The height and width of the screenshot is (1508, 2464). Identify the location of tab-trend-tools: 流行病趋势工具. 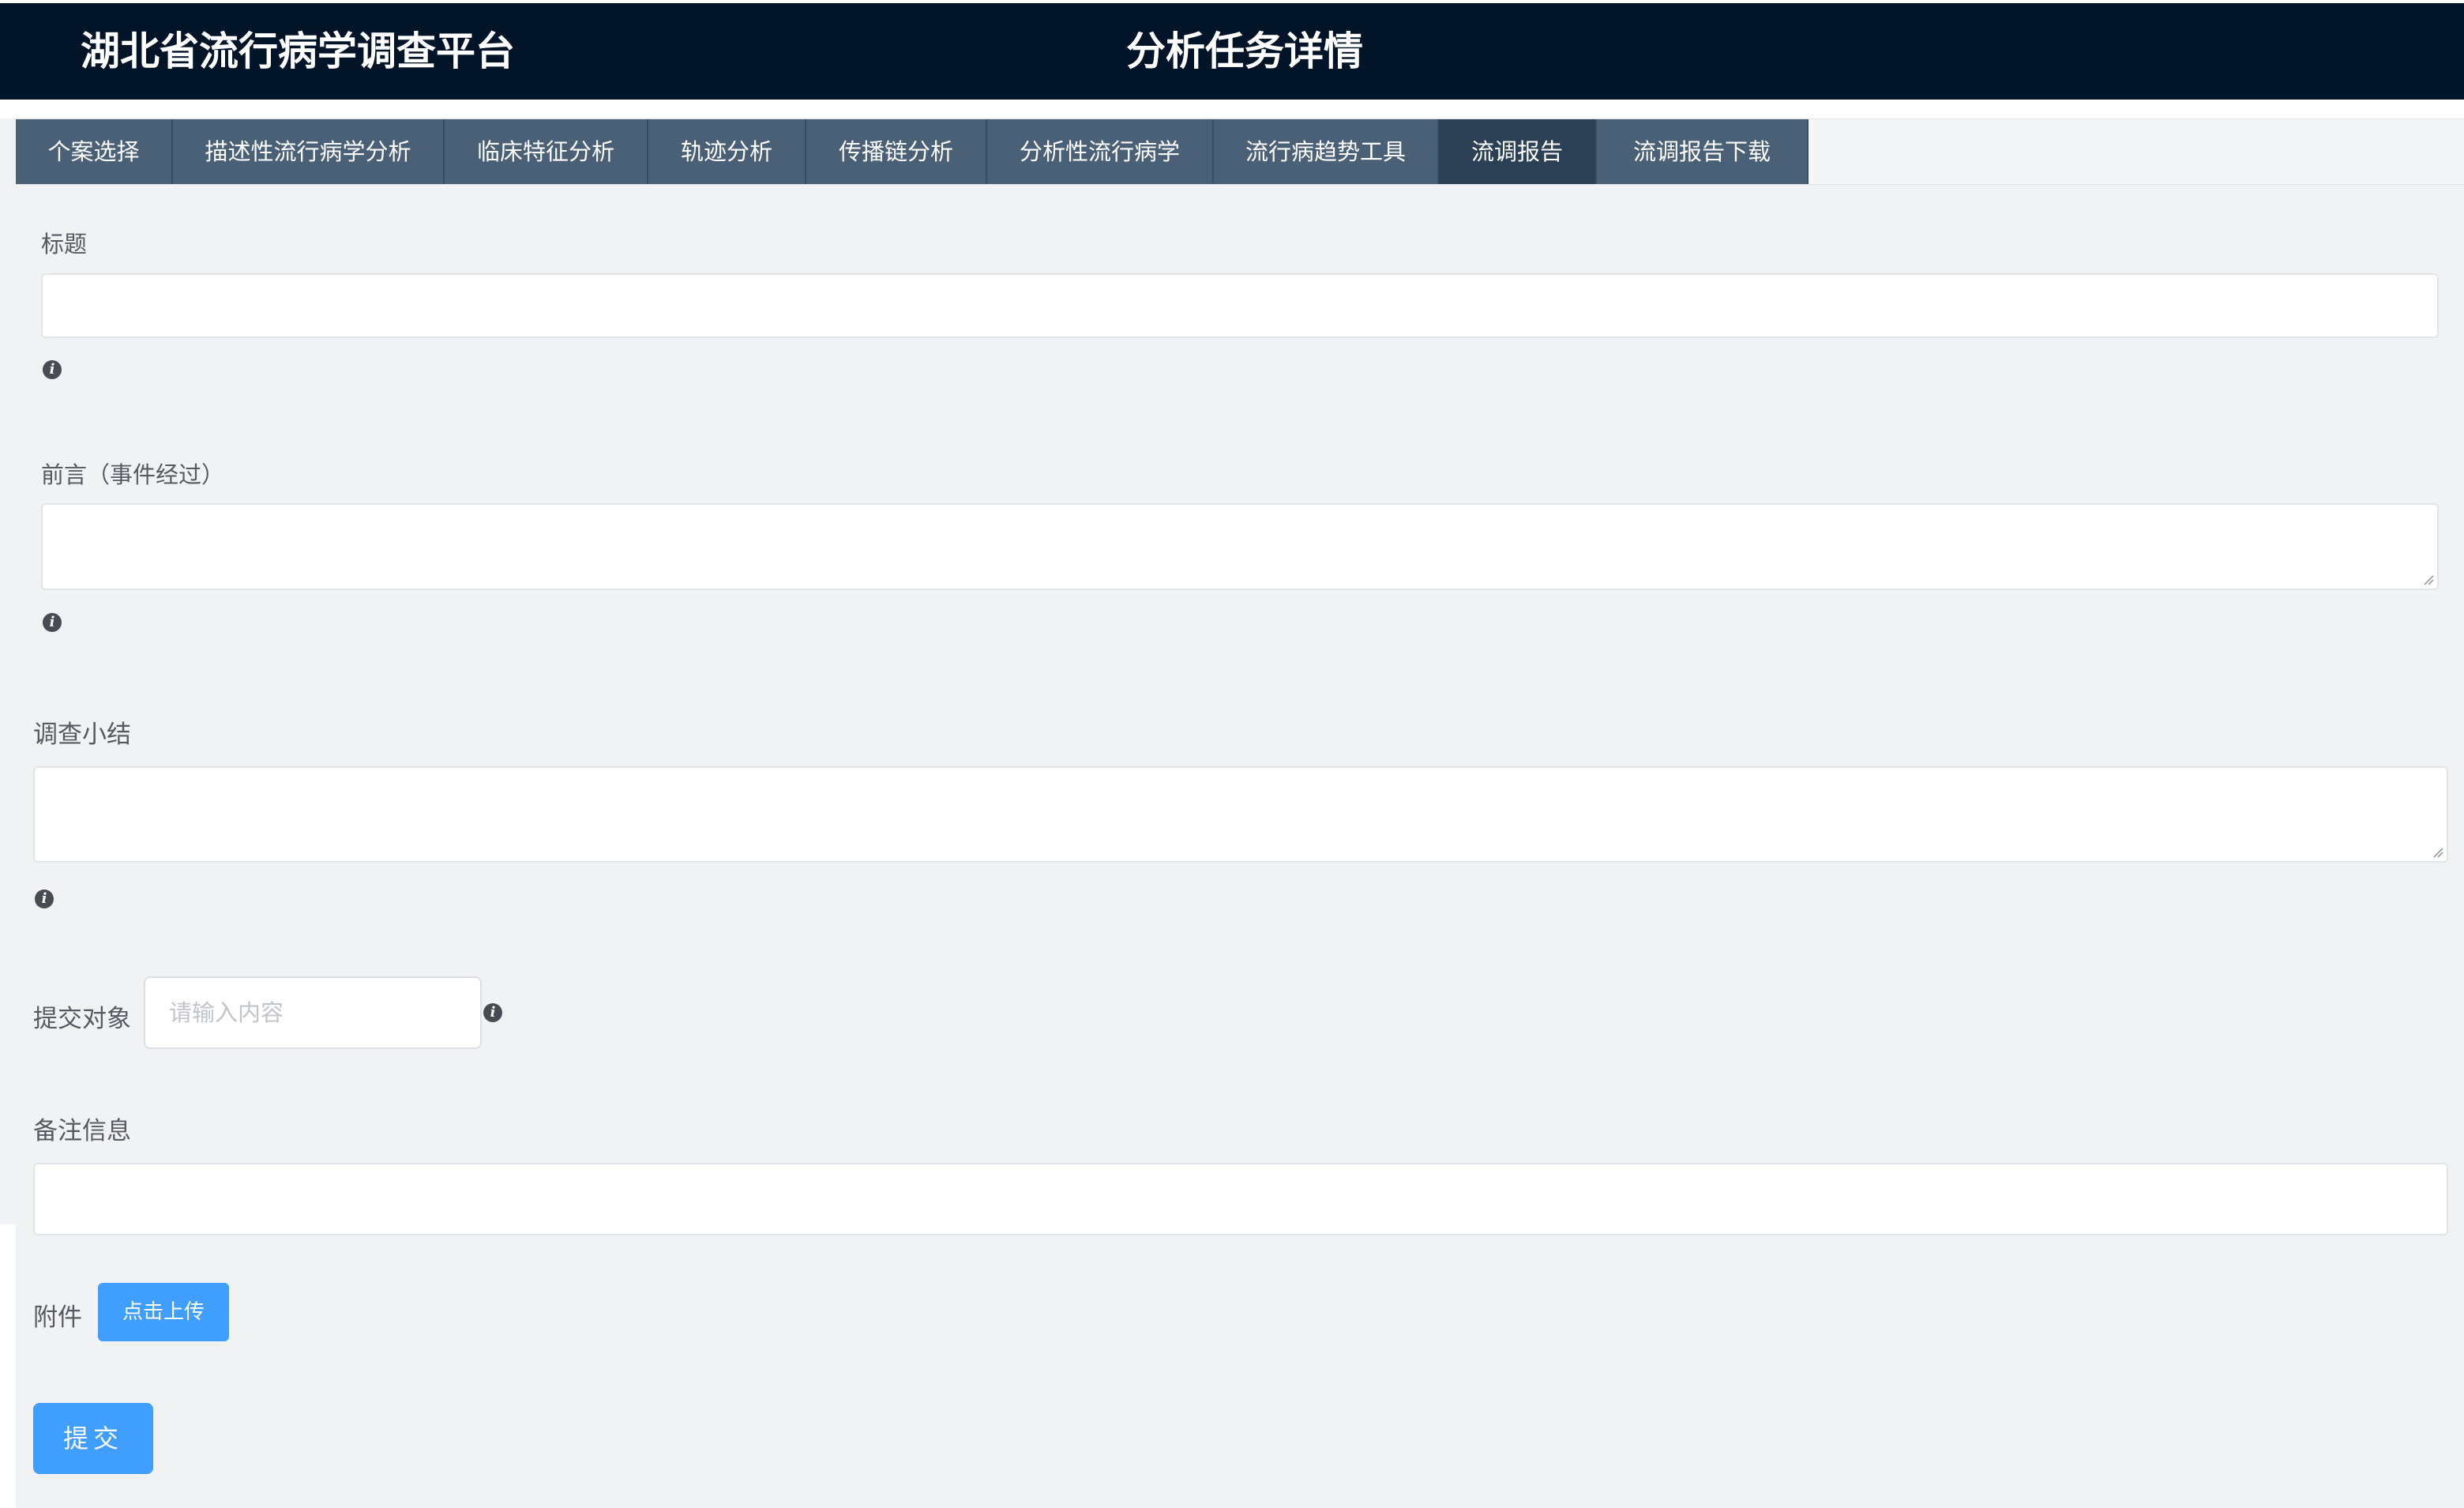
(1326, 151).